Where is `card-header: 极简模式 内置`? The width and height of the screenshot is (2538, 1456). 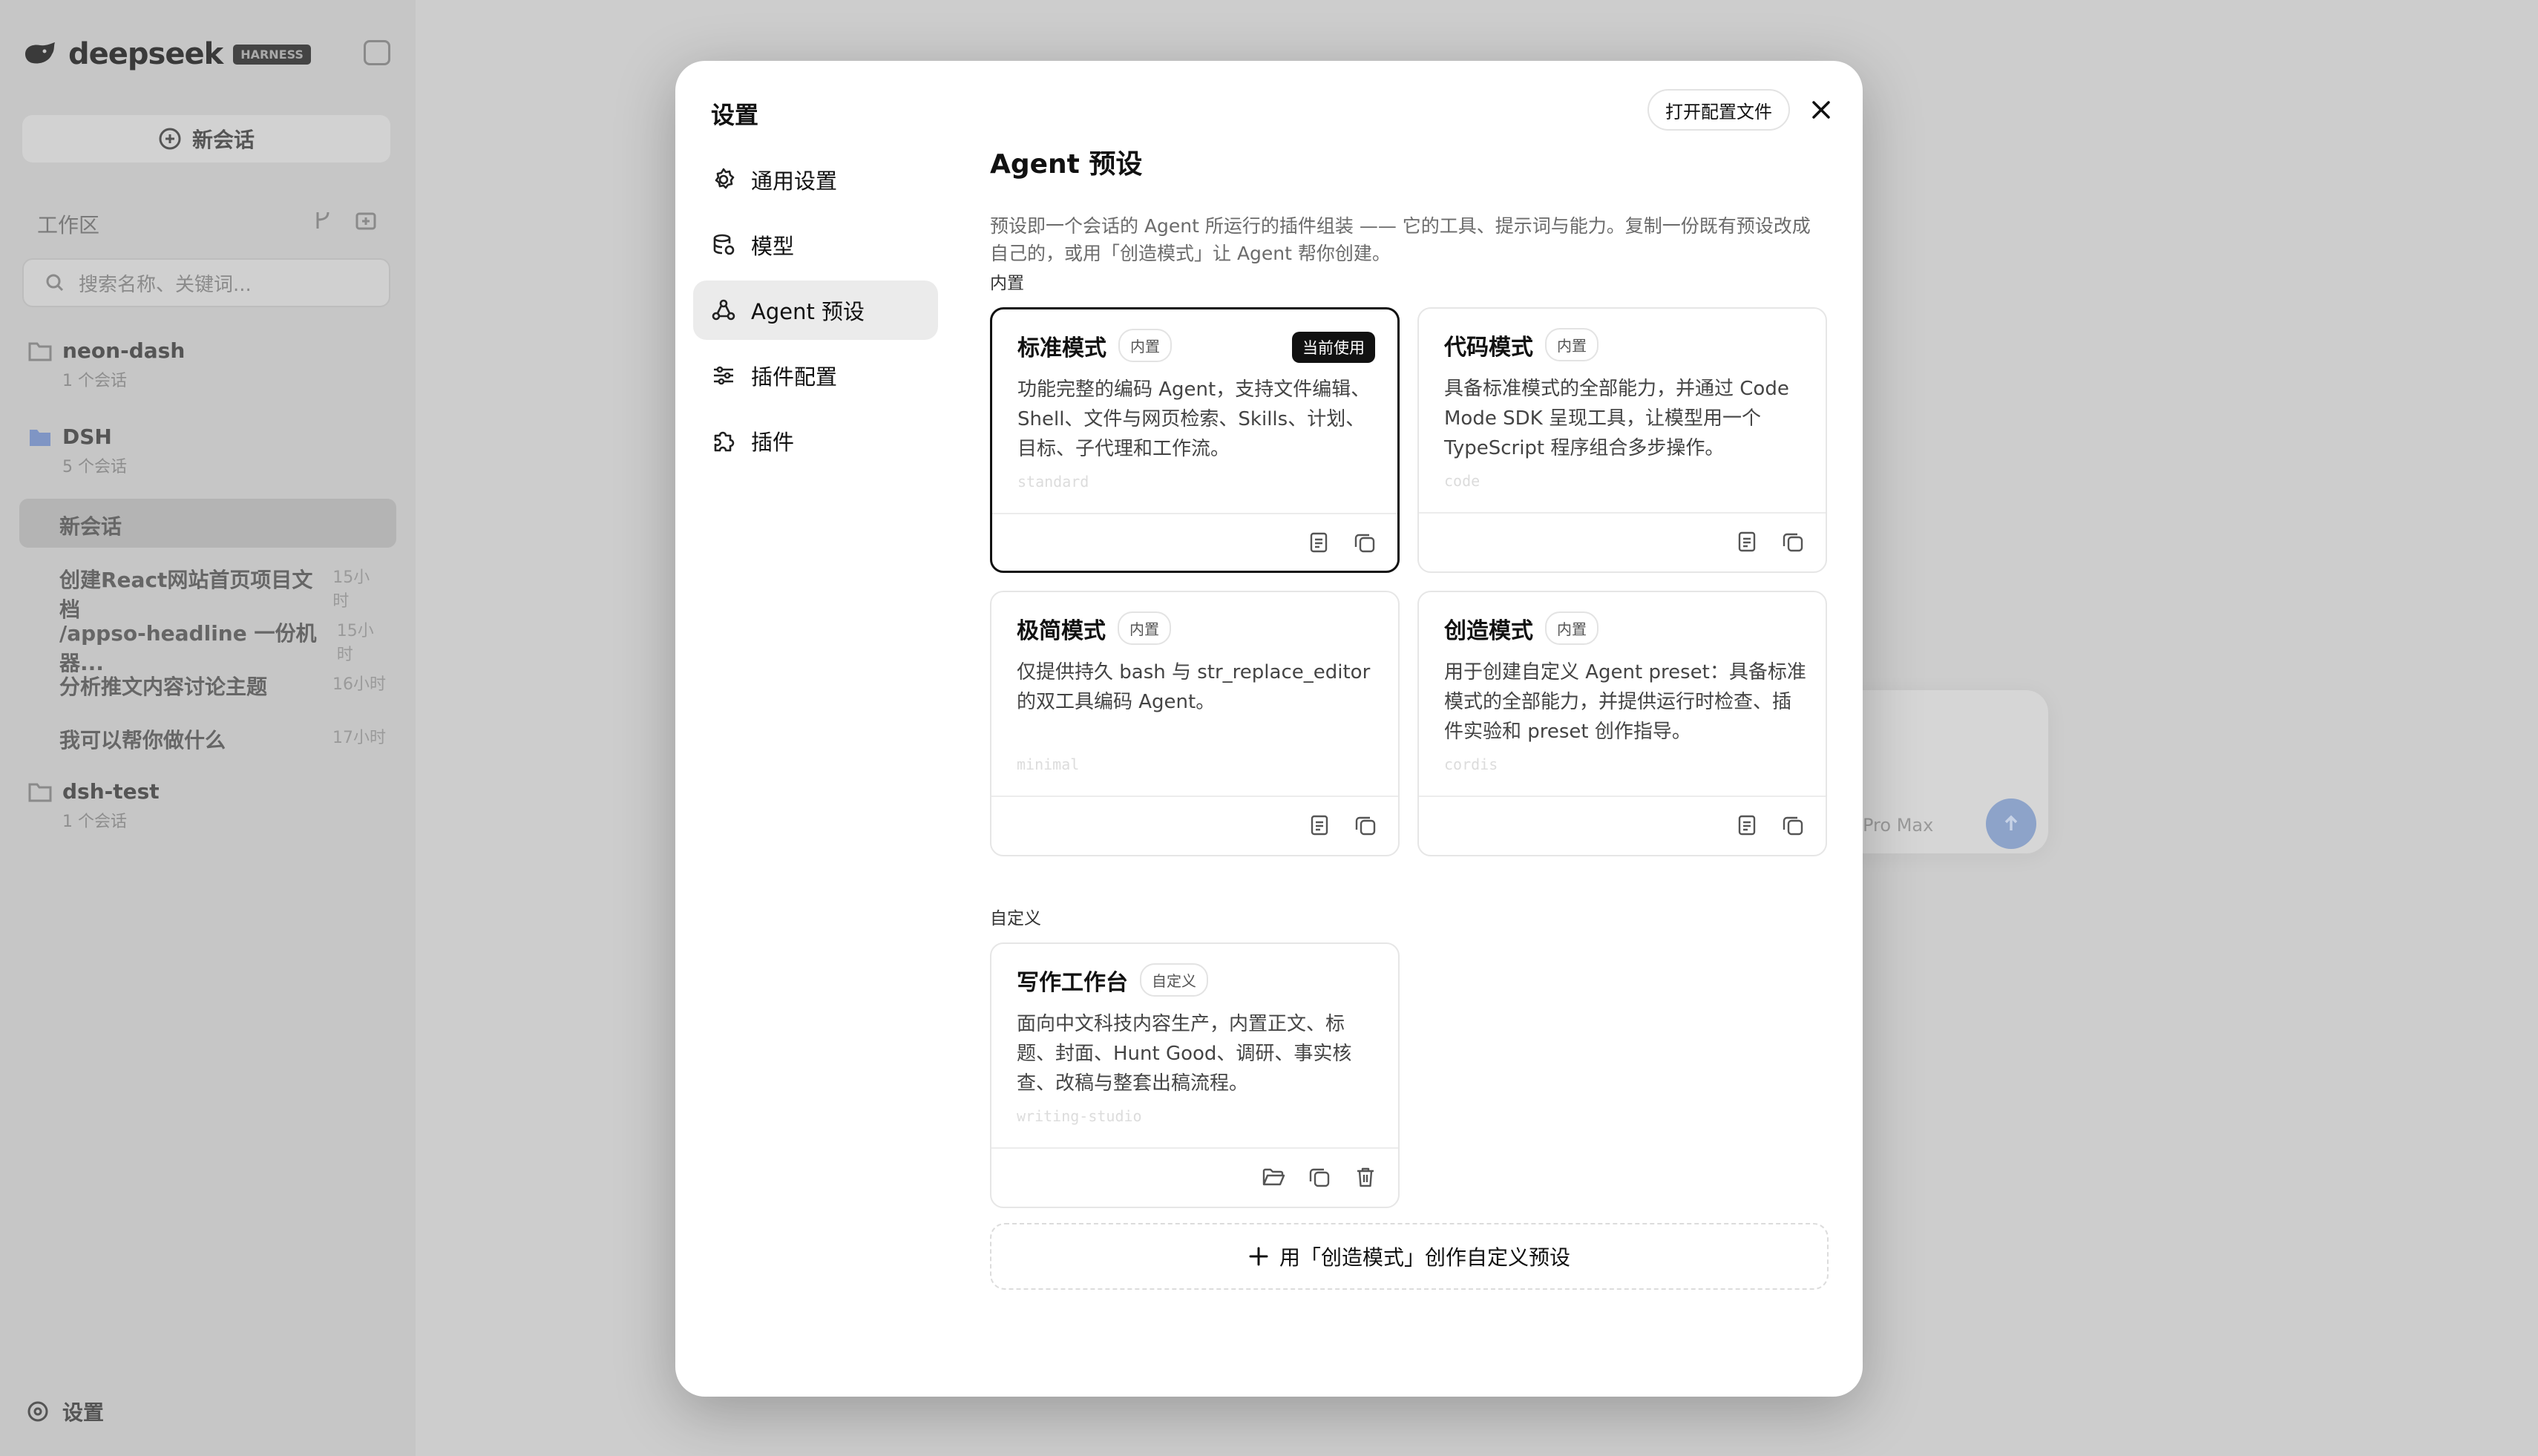 card-header: 极简模式 内置 is located at coordinates (1094, 628).